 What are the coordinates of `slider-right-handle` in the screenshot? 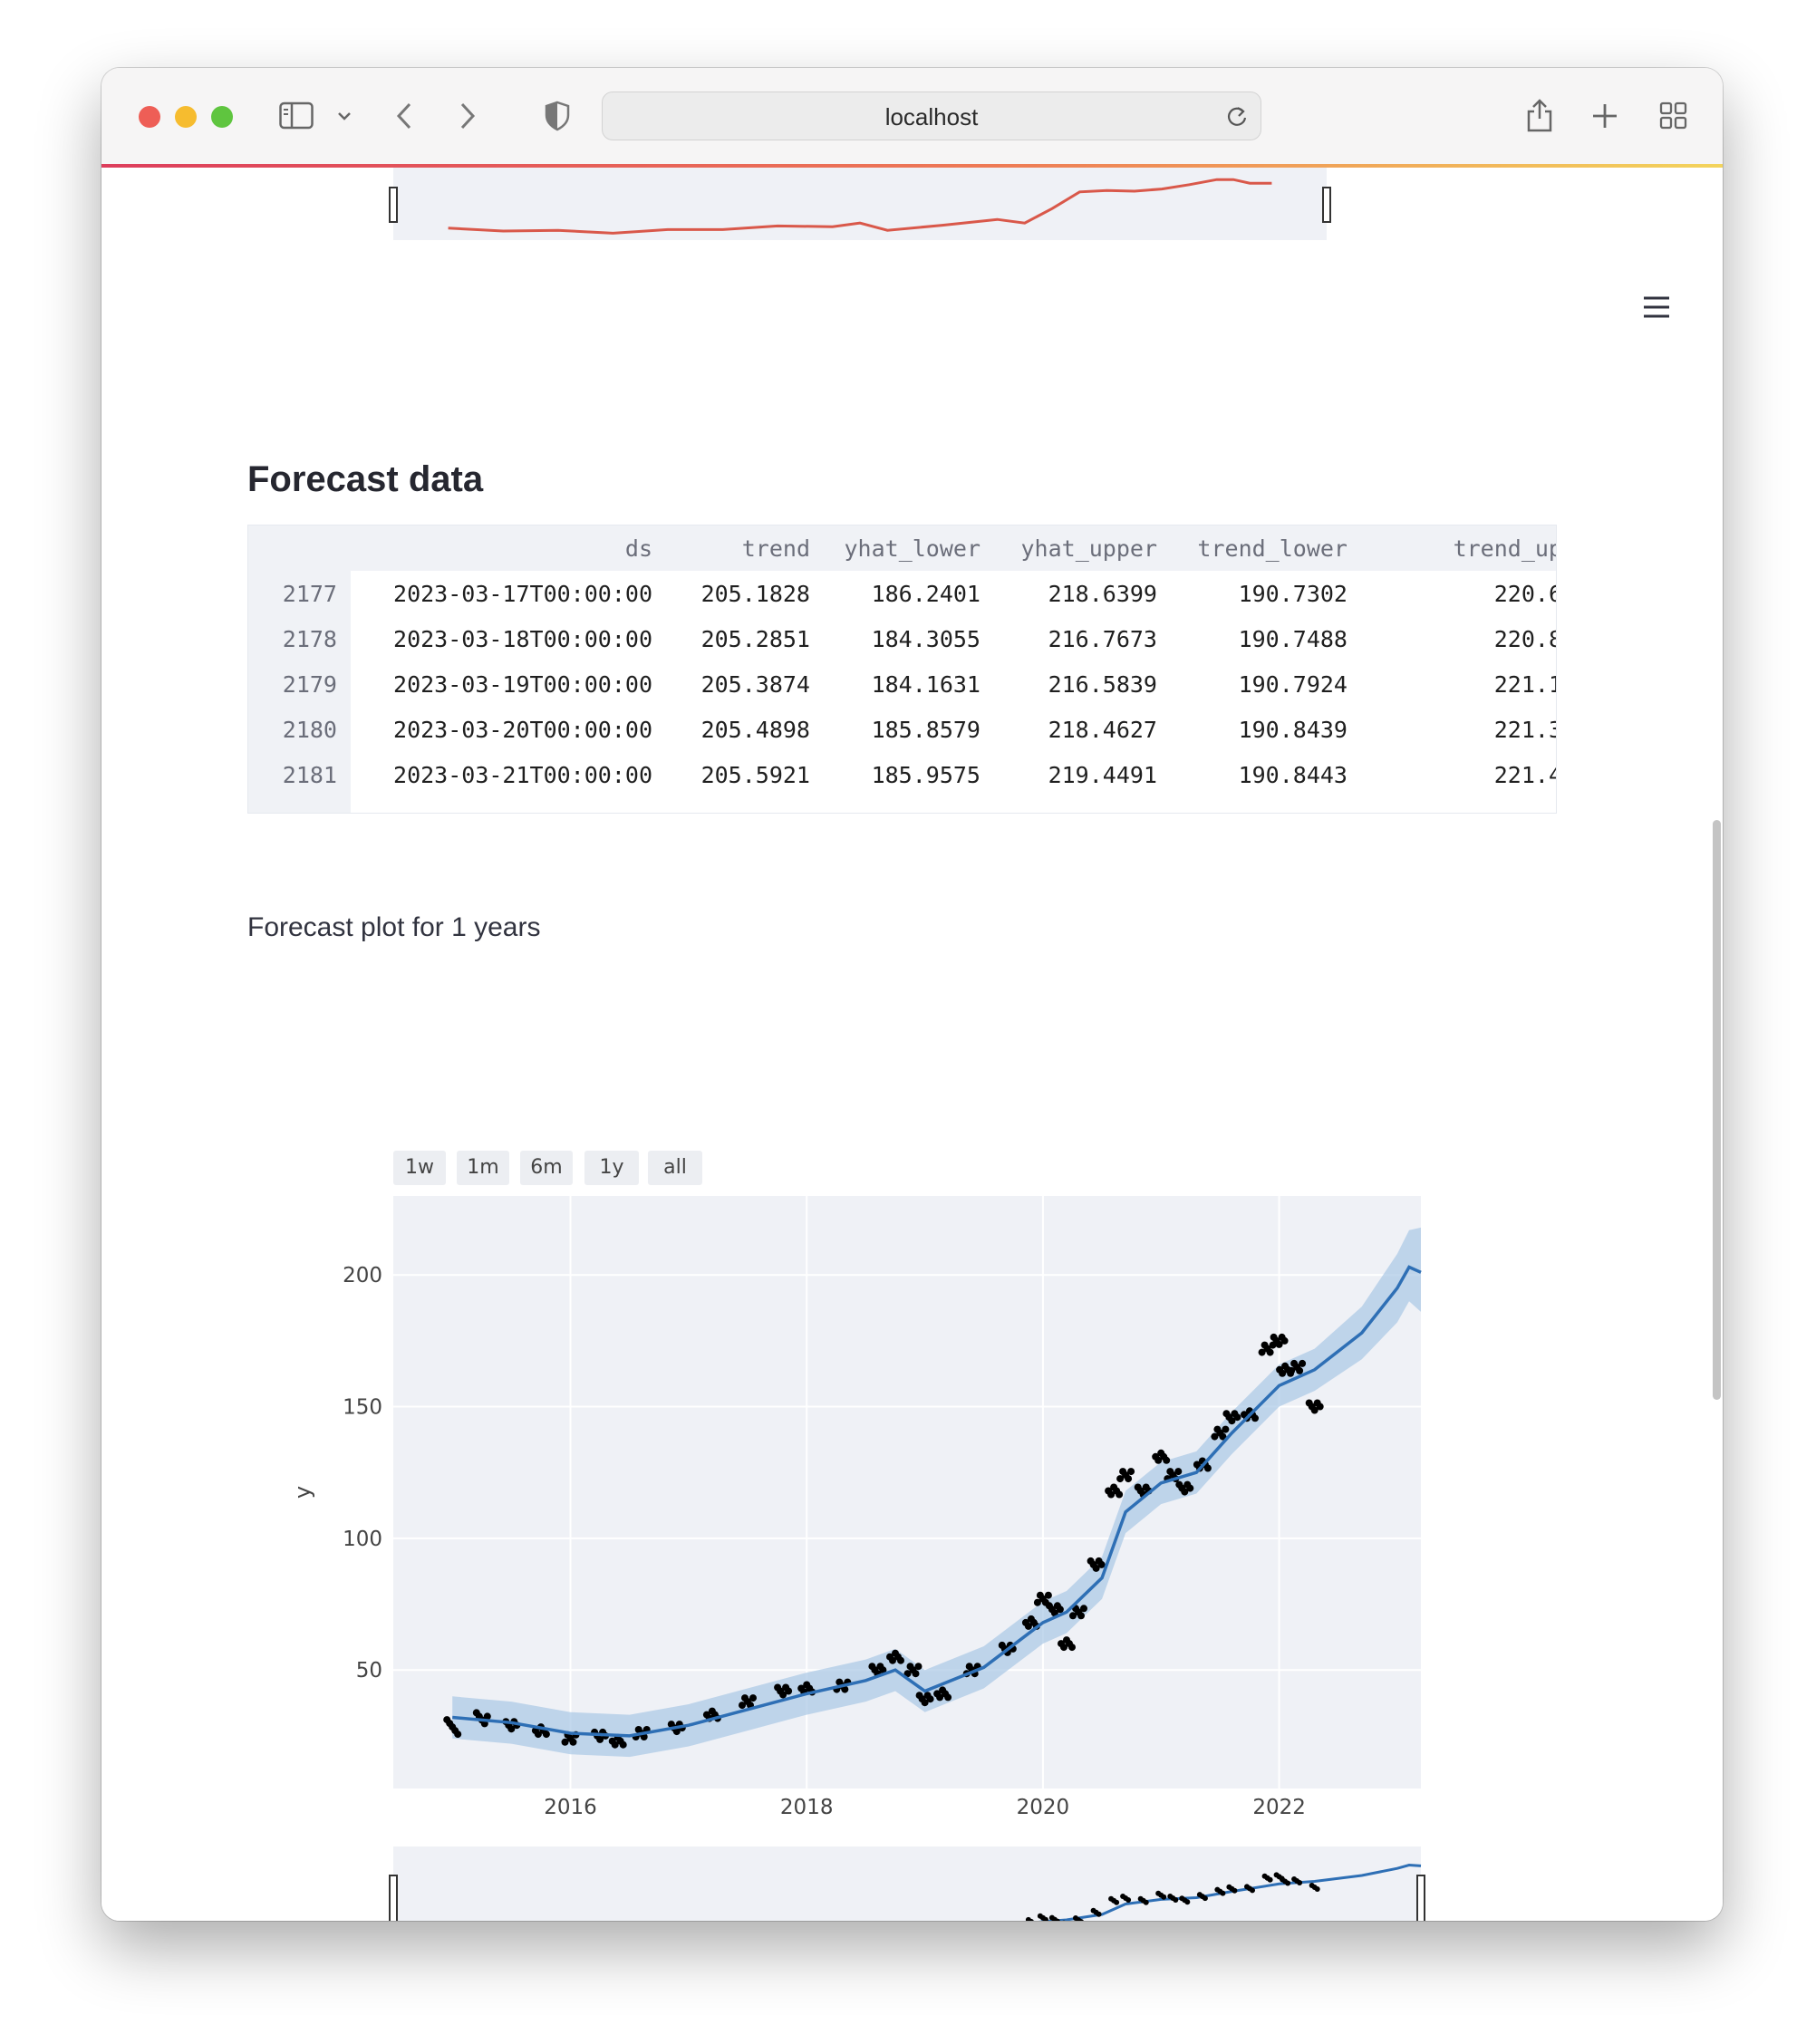 It's located at (1326, 205).